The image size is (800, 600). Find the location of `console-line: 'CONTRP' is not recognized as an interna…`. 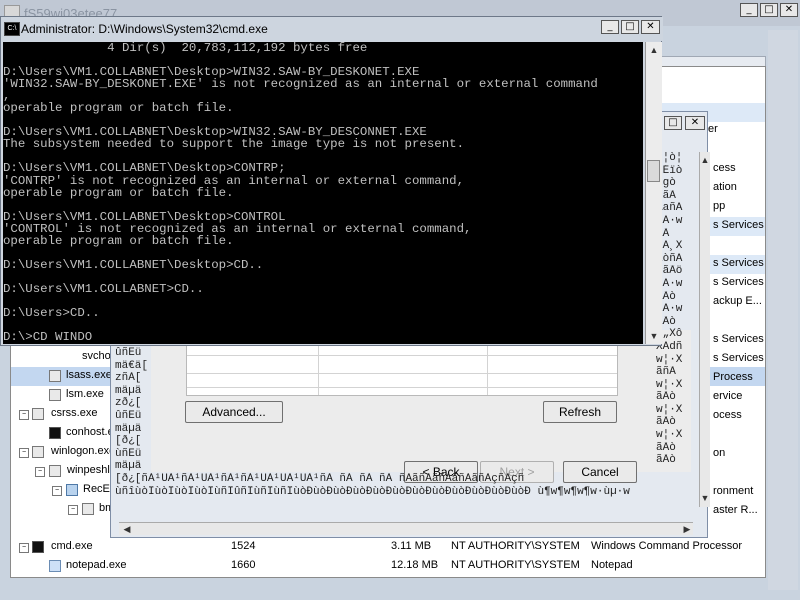

console-line: 'CONTRP' is not recognized as an interna… is located at coordinates (234, 180).